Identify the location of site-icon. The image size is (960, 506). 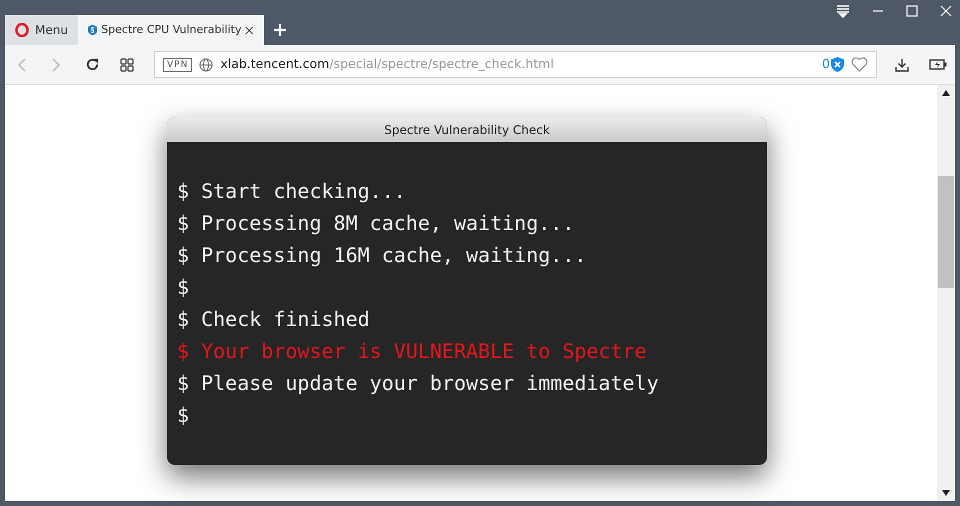
(93, 30).